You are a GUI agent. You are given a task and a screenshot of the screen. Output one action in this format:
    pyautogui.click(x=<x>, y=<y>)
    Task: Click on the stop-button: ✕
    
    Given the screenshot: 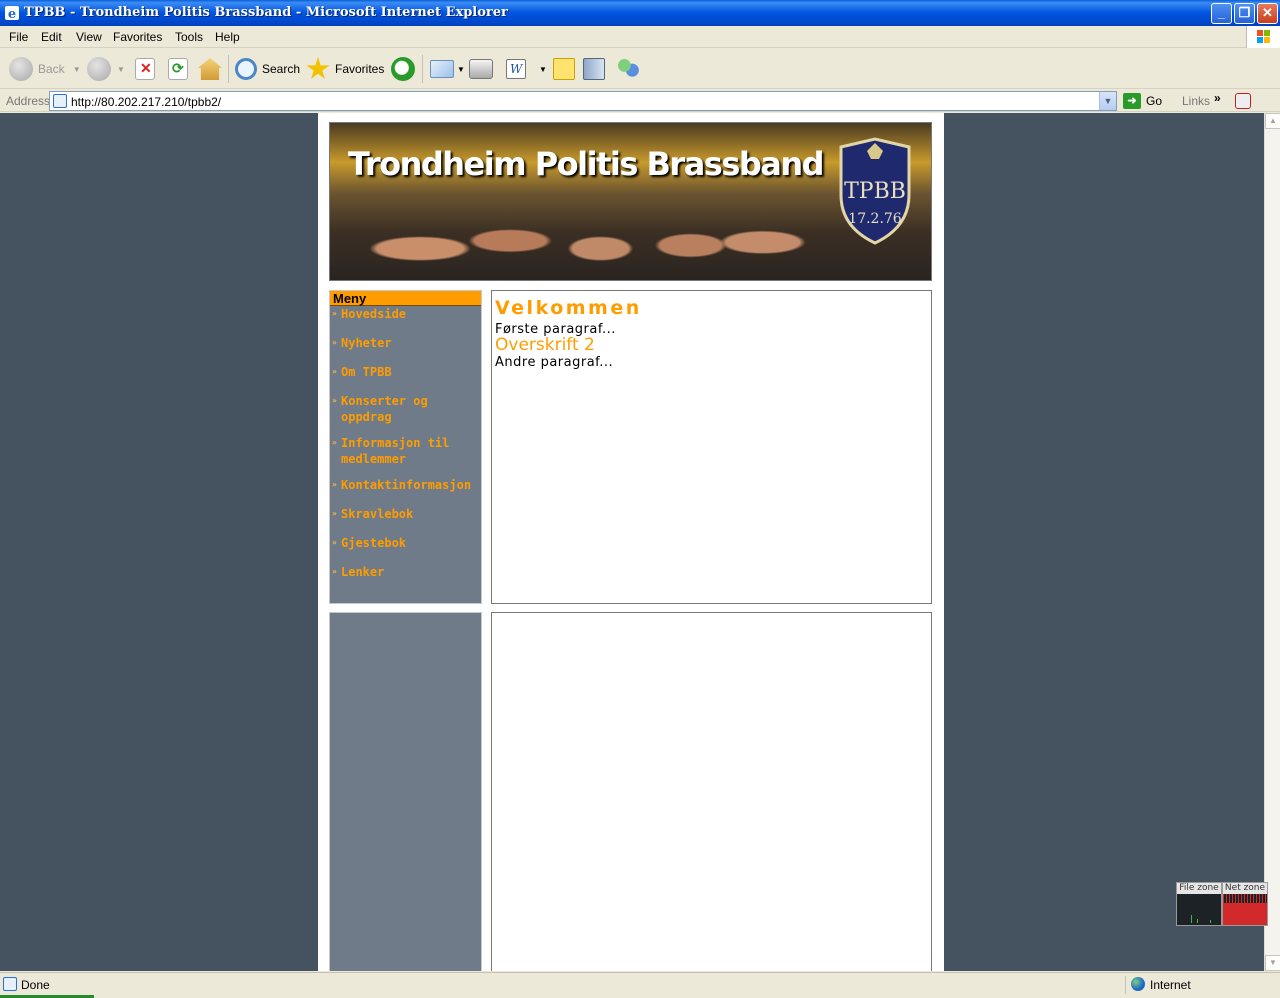 What is the action you would take?
    pyautogui.click(x=145, y=69)
    